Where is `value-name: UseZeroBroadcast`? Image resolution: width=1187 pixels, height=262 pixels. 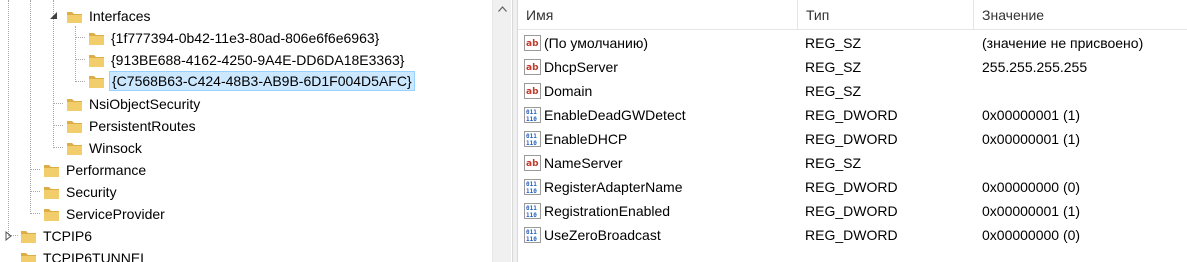
value-name: UseZeroBroadcast is located at coordinates (602, 235).